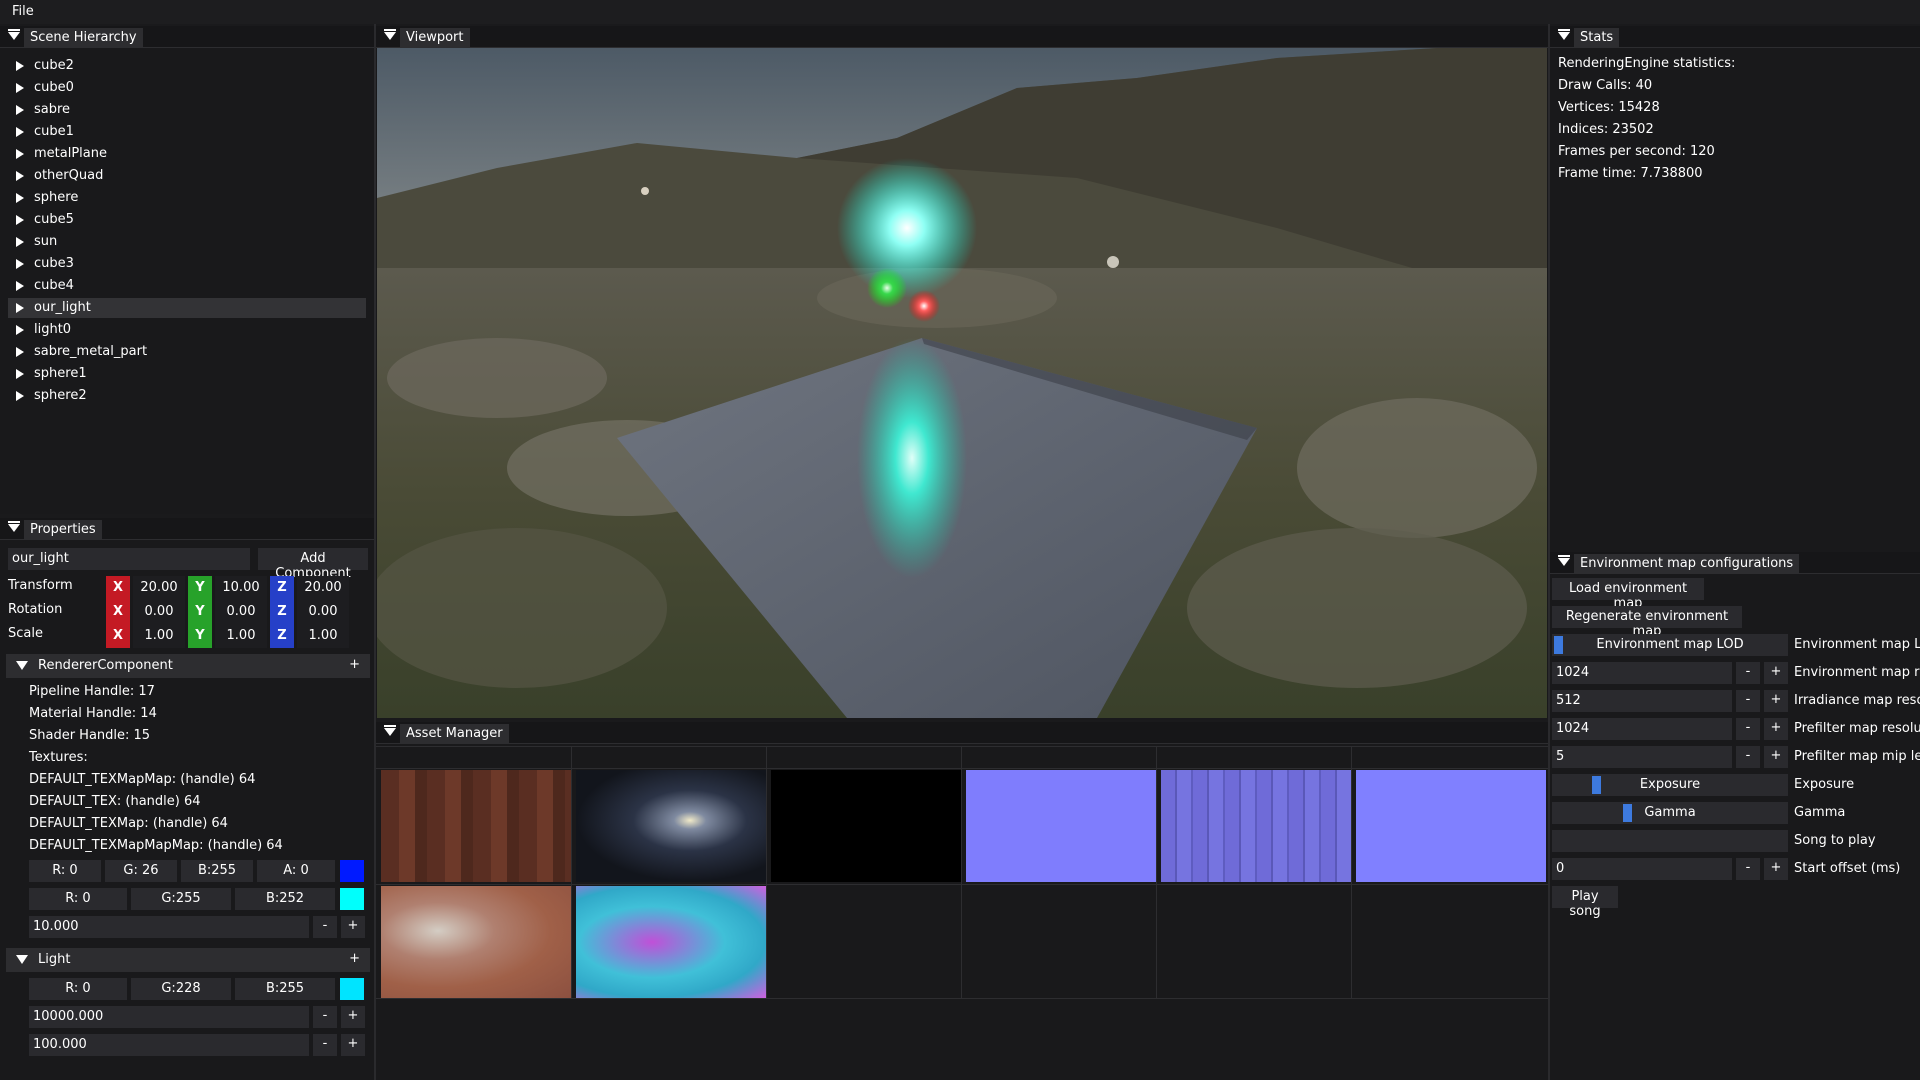  I want to click on light-add-icon: +, so click(354, 958).